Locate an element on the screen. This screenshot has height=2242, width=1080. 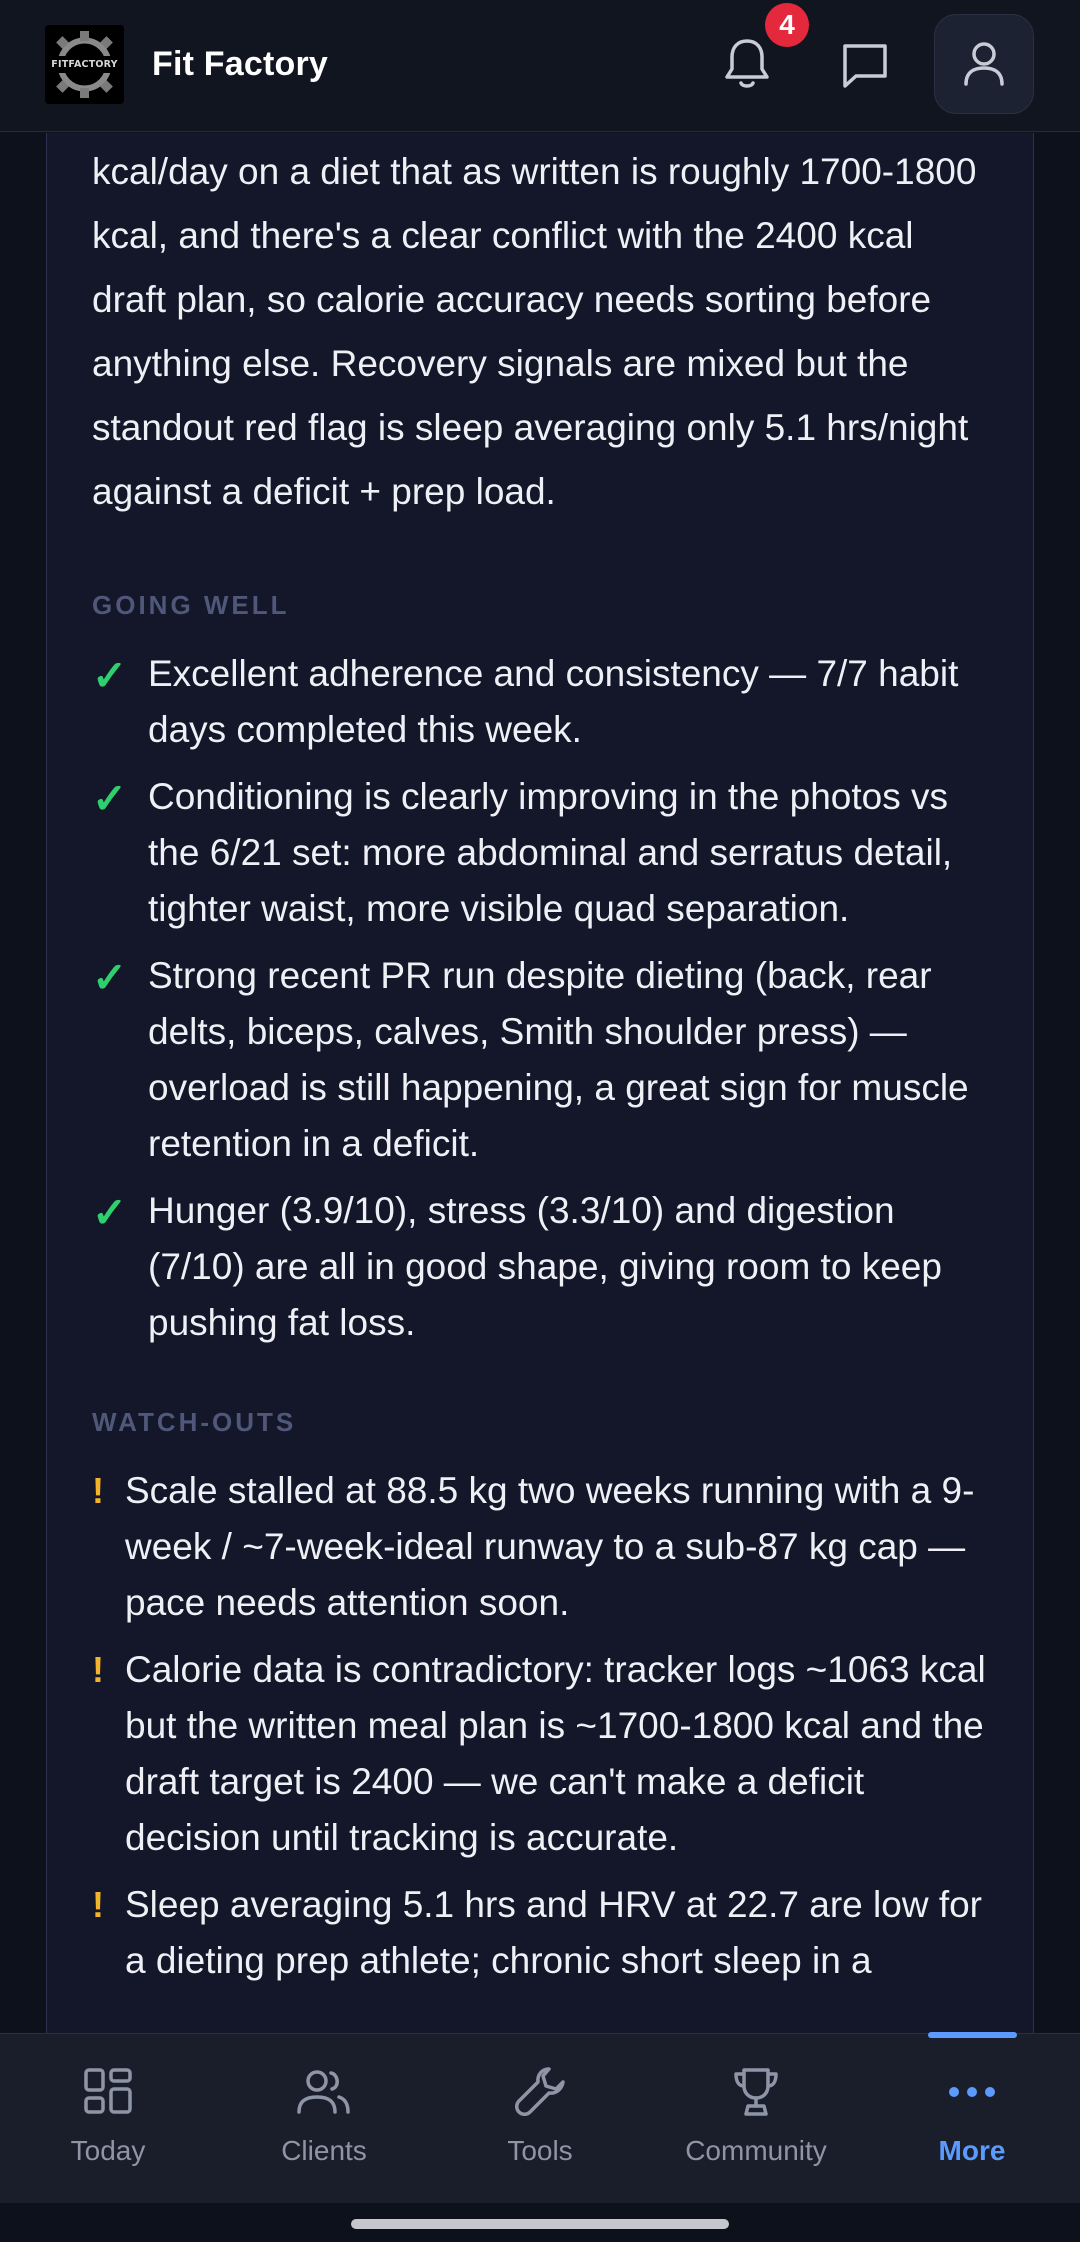
nav-label-more: More is located at coordinates (972, 2150).